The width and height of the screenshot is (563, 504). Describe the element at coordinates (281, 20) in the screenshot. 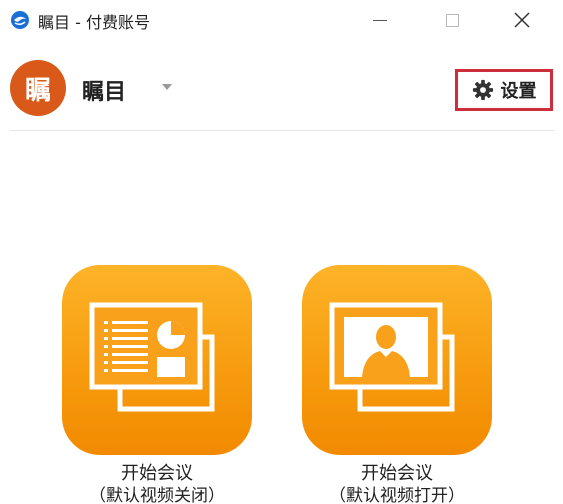

I see `title-bar: 瞩目 - 付费账号` at that location.